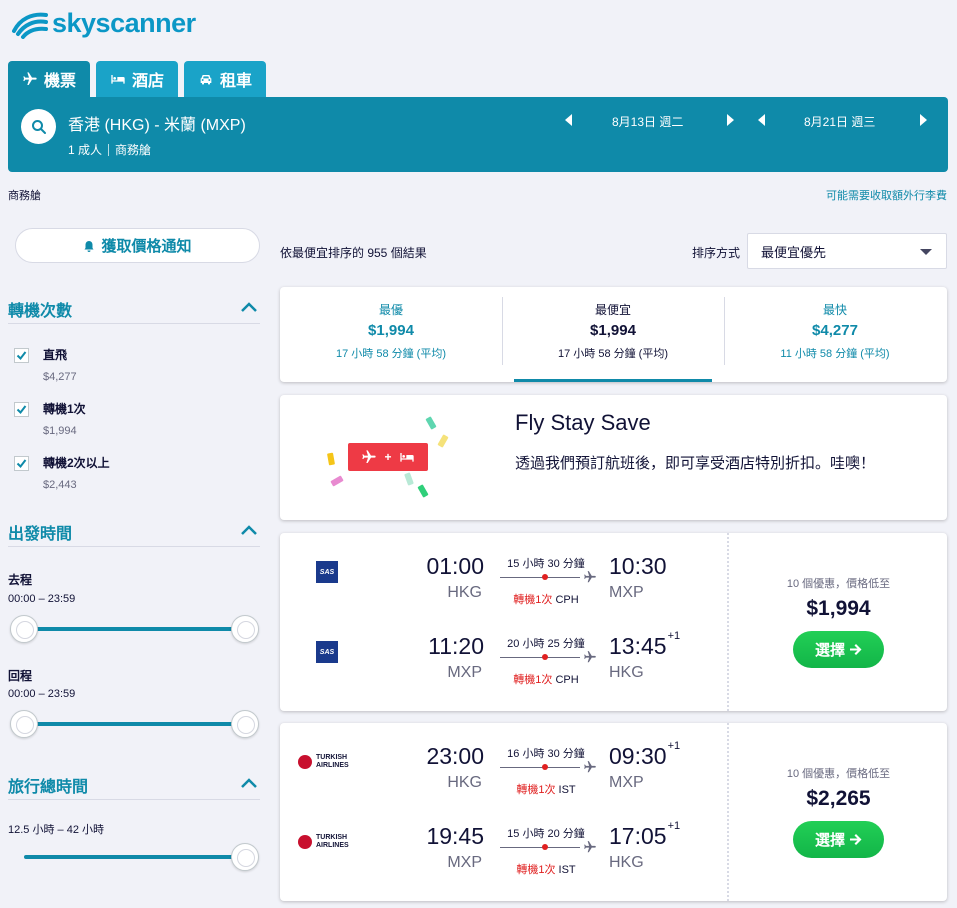 The width and height of the screenshot is (957, 908). What do you see at coordinates (546, 834) in the screenshot?
I see `leg-duration: 15 小時 20 分鐘` at bounding box center [546, 834].